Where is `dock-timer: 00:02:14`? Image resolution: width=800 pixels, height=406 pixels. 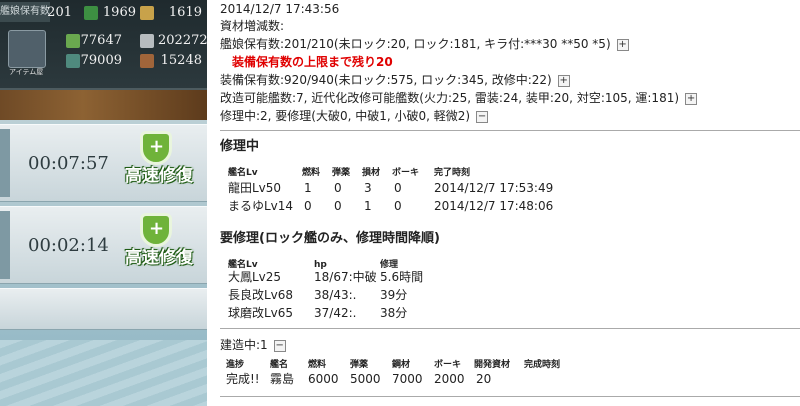 dock-timer: 00:02:14 is located at coordinates (68, 245).